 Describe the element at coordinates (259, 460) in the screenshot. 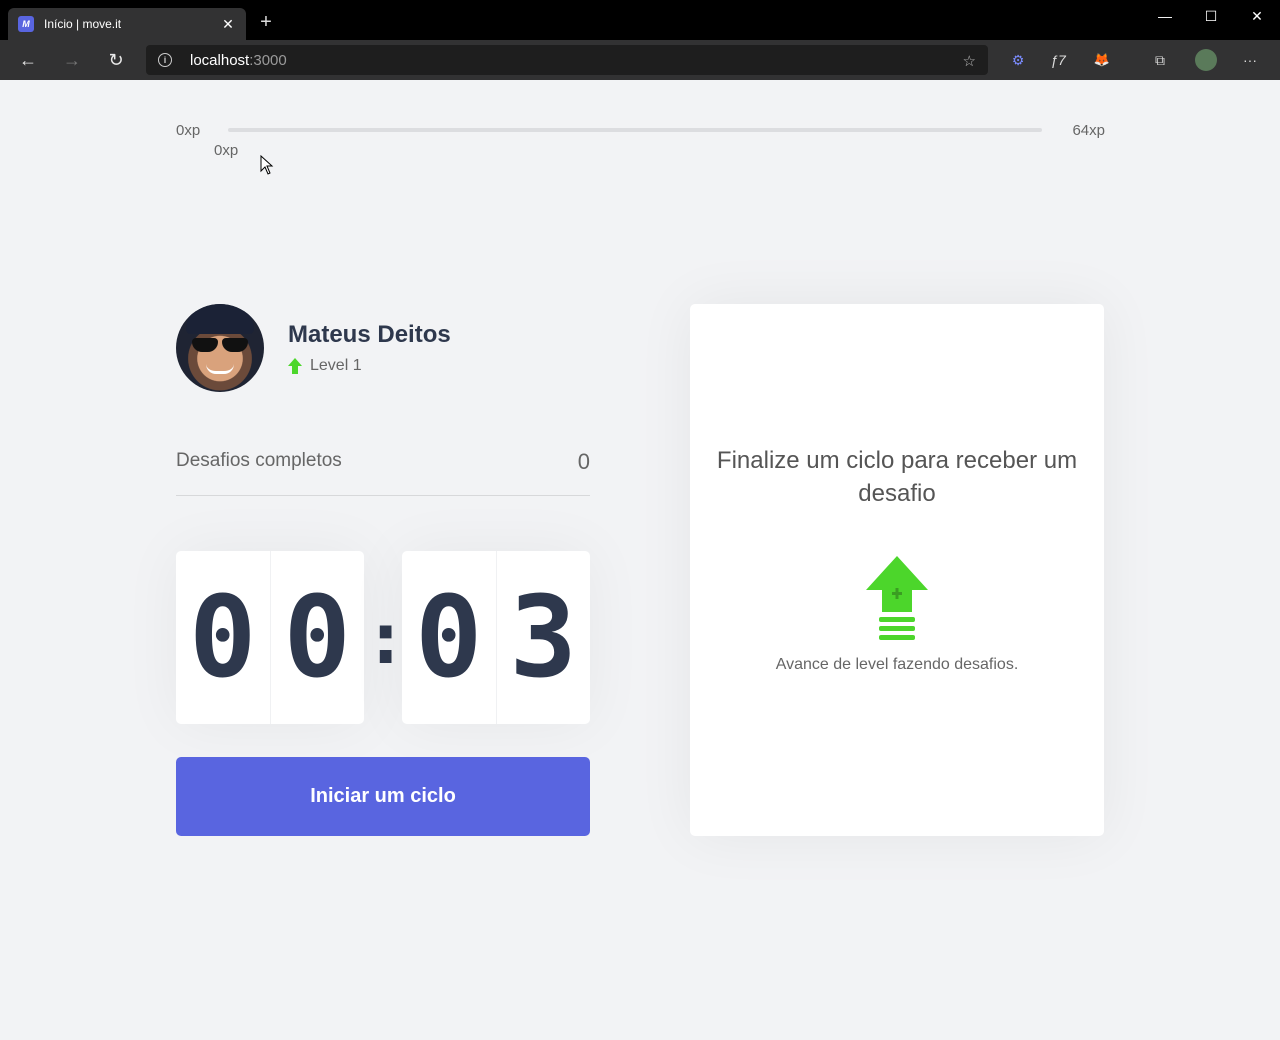

I see `completed-challenges-label: Desafios completos` at that location.